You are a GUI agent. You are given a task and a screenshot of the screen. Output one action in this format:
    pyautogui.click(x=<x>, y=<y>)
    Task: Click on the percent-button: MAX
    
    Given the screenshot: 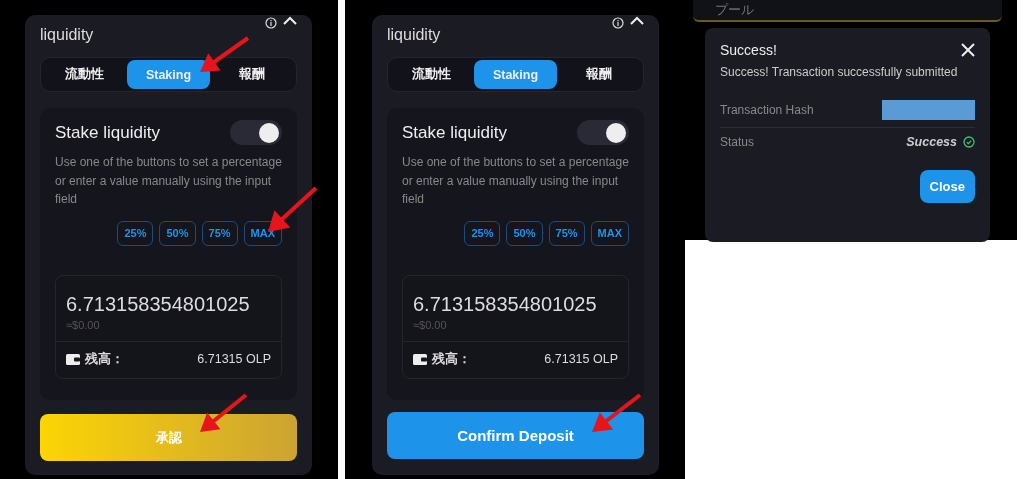 What is the action you would take?
    pyautogui.click(x=609, y=233)
    